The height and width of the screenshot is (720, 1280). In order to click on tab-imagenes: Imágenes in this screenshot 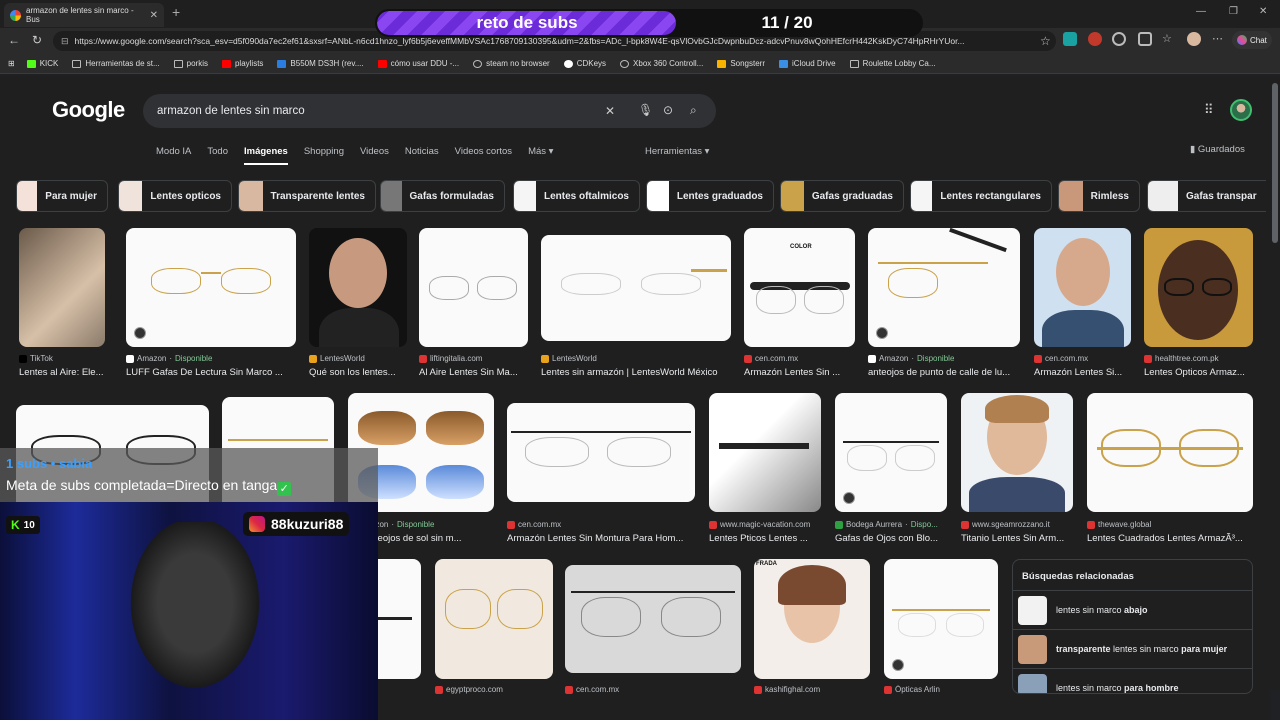, I will do `click(266, 155)`.